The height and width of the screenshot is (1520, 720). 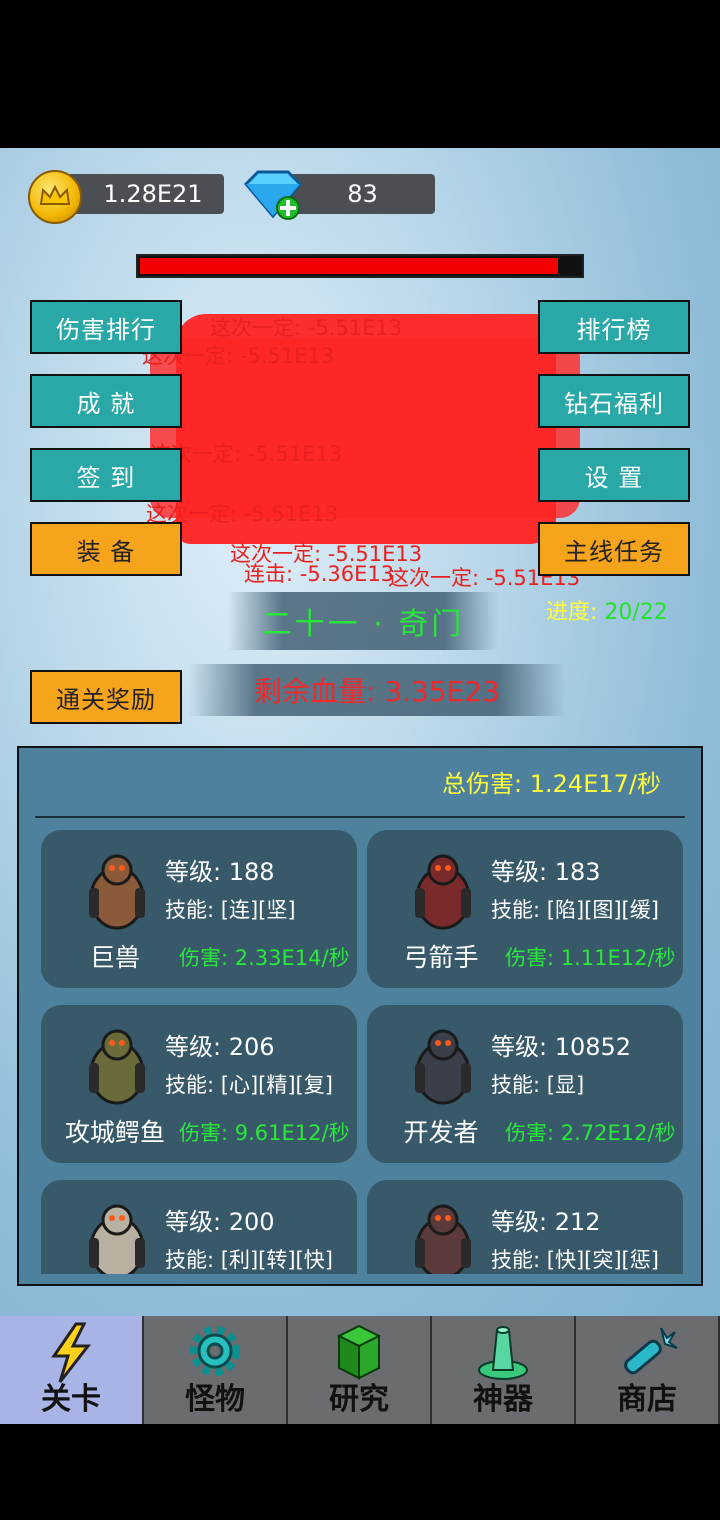 What do you see at coordinates (359, 1399) in the screenshot?
I see `tab-label: 研究` at bounding box center [359, 1399].